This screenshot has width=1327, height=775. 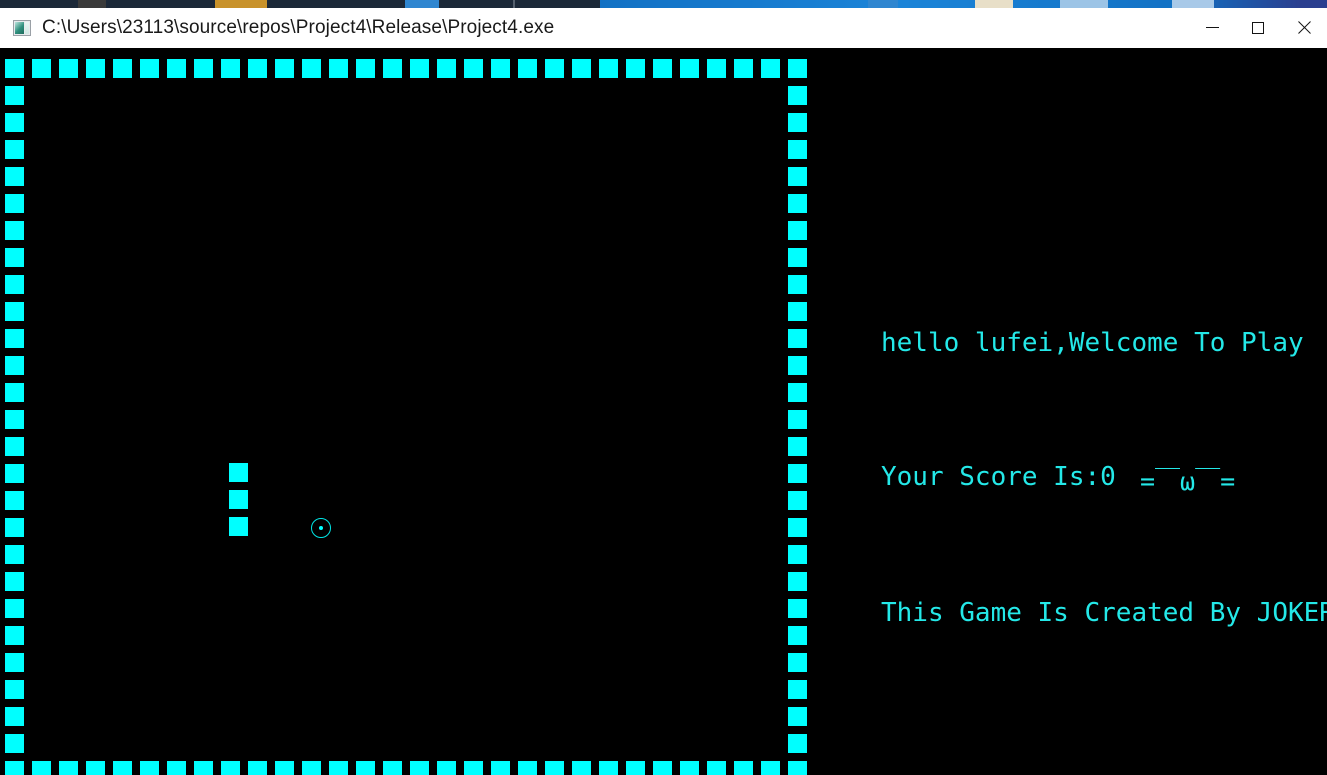 I want to click on window-controls, so click(x=1258, y=27).